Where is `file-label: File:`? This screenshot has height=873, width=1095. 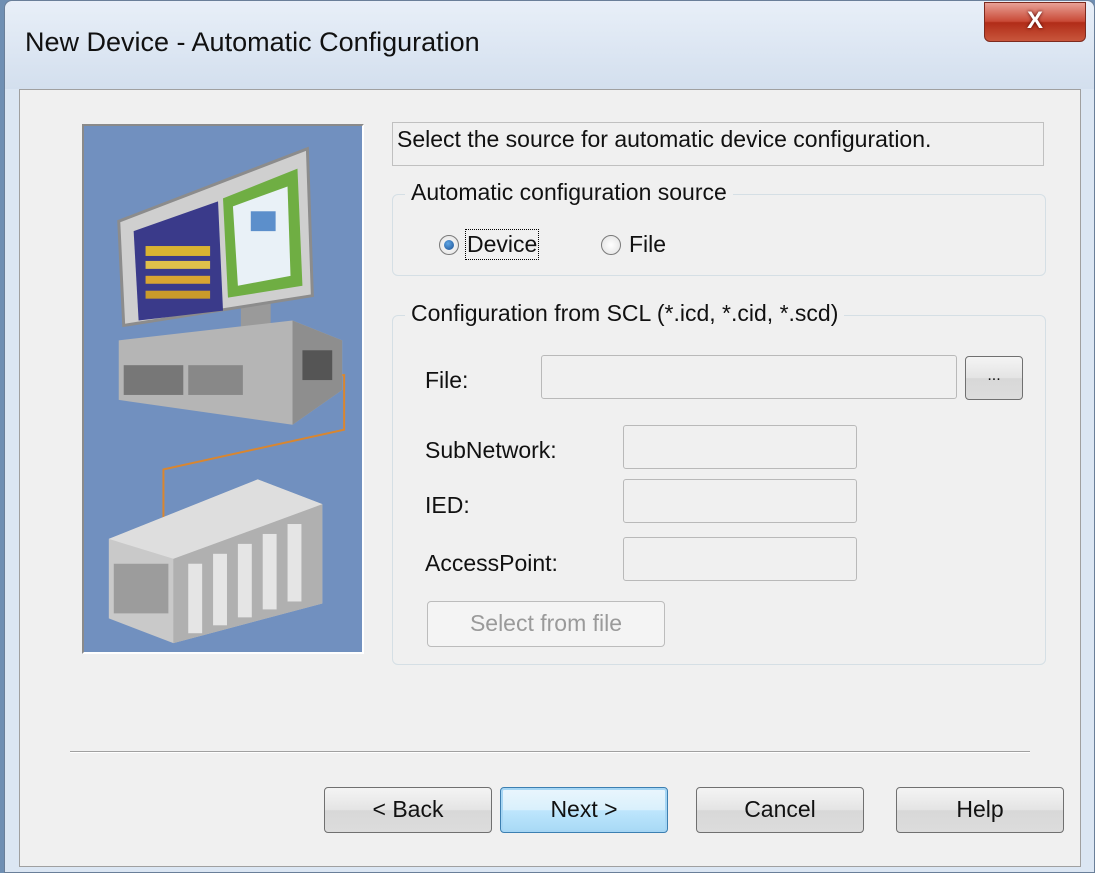 file-label: File: is located at coordinates (447, 380).